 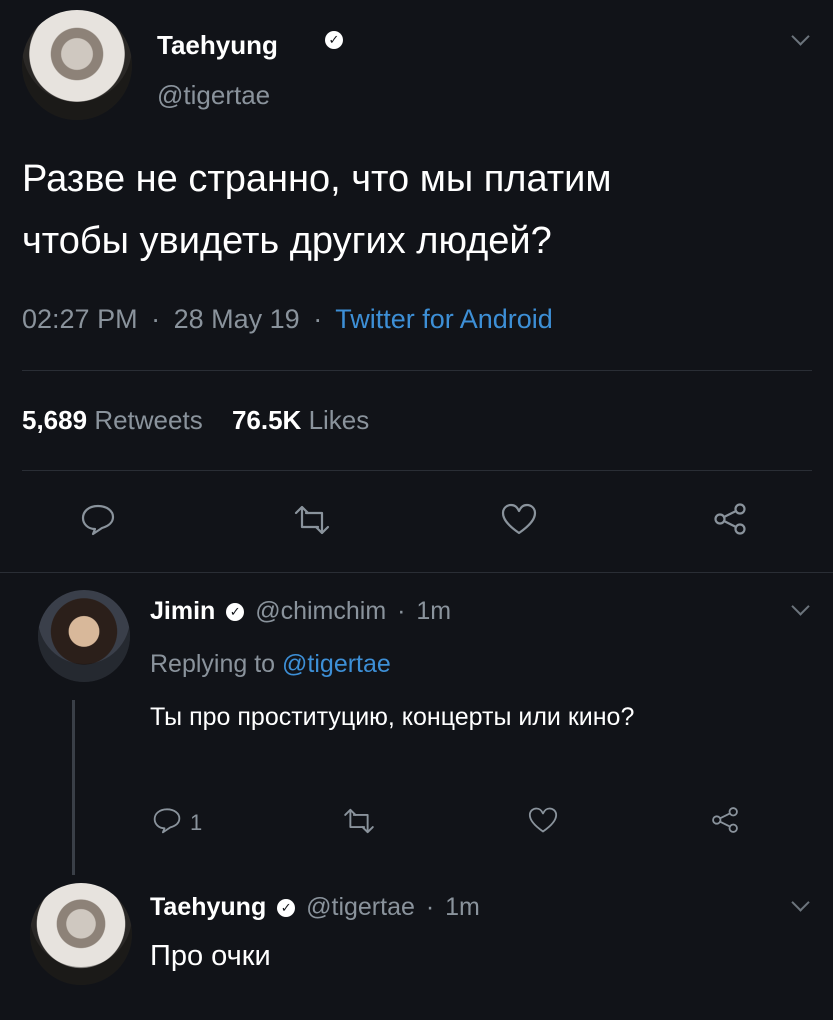 I want to click on tweet-date: 28 May 19, so click(x=236, y=319).